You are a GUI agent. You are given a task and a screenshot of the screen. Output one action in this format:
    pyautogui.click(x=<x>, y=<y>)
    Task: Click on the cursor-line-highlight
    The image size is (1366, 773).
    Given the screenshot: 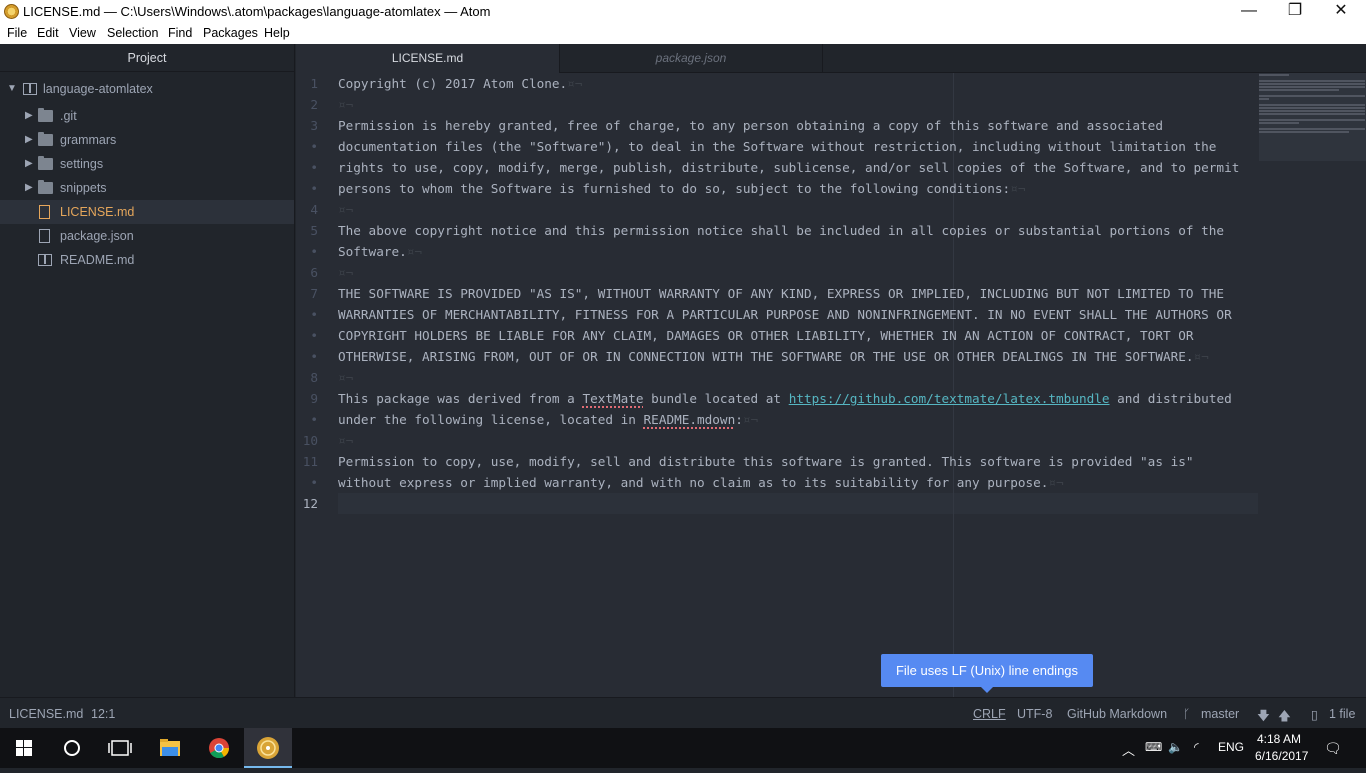 What is the action you would take?
    pyautogui.click(x=798, y=503)
    